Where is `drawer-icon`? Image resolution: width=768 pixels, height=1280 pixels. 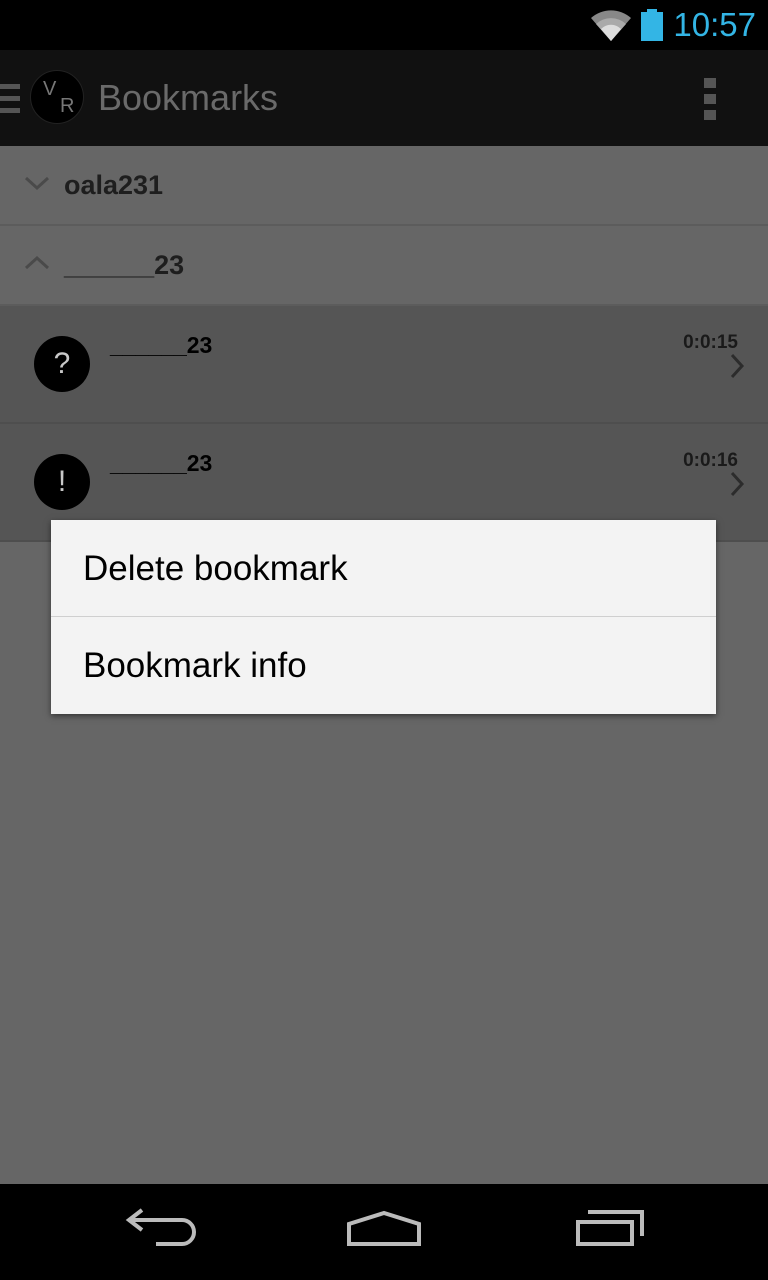 drawer-icon is located at coordinates (11, 101).